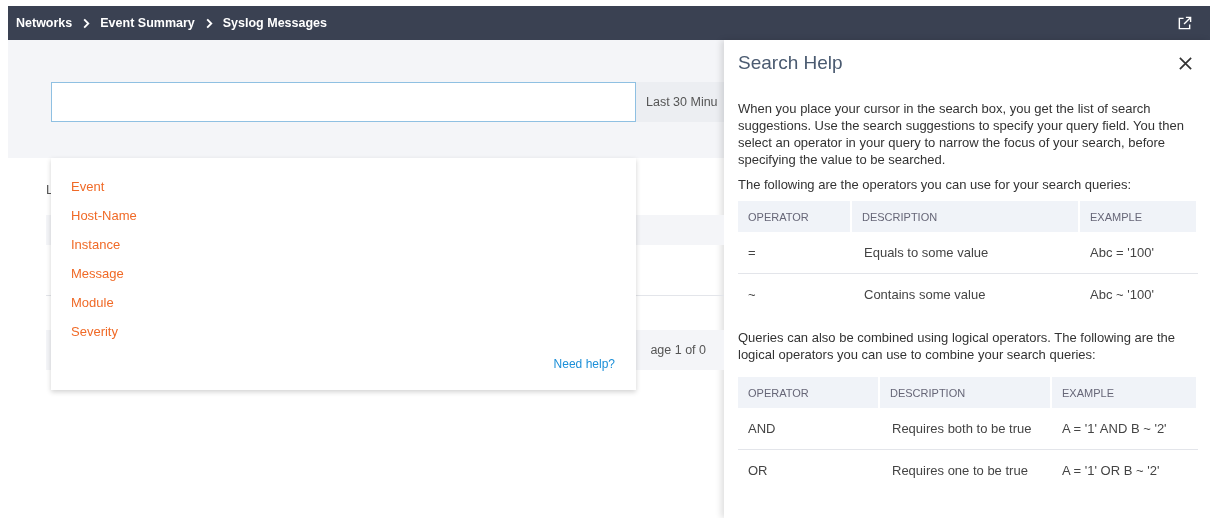  I want to click on suggestion-item: Host-Name, so click(104, 221).